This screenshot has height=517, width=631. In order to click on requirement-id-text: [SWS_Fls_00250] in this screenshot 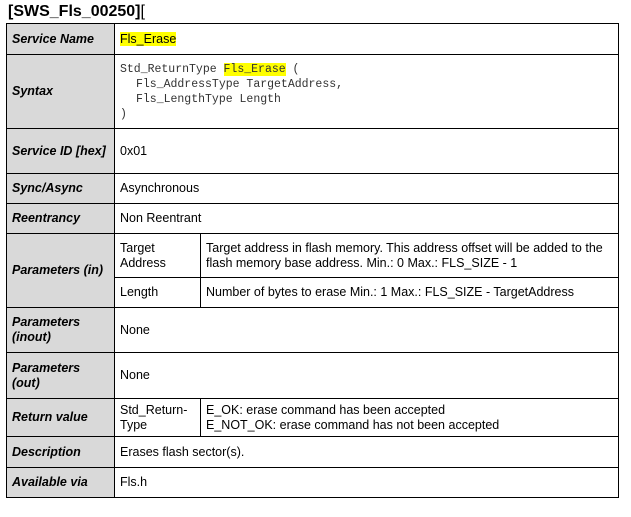, I will do `click(74, 11)`.